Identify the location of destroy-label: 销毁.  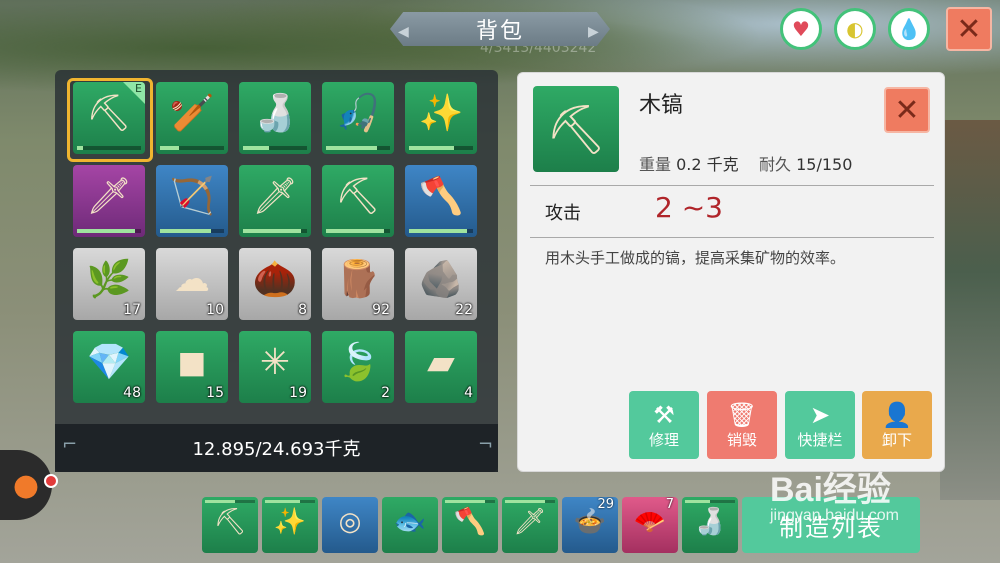
(741, 439).